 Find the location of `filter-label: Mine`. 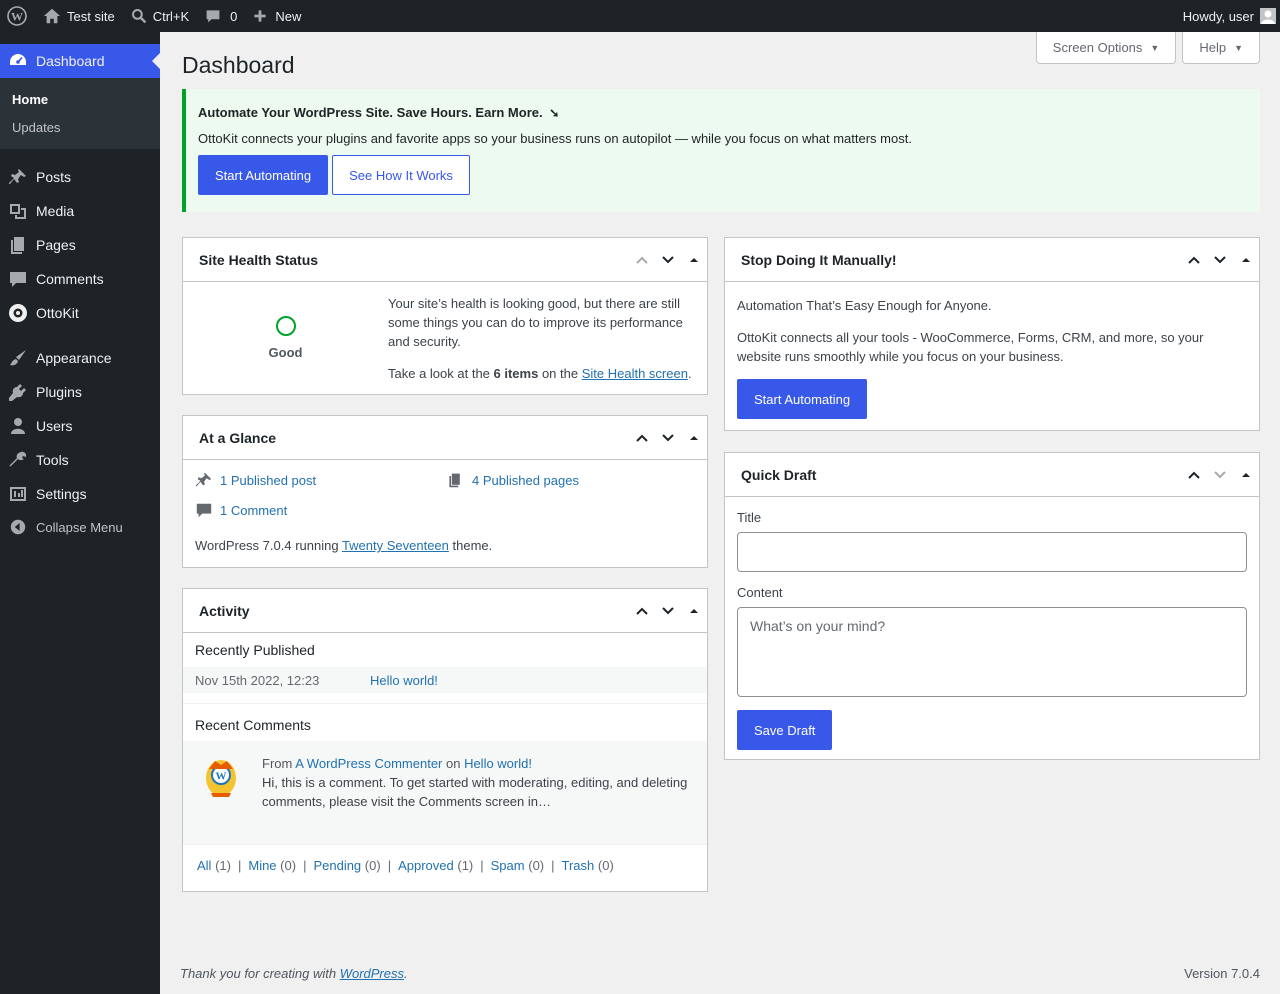

filter-label: Mine is located at coordinates (262, 865).